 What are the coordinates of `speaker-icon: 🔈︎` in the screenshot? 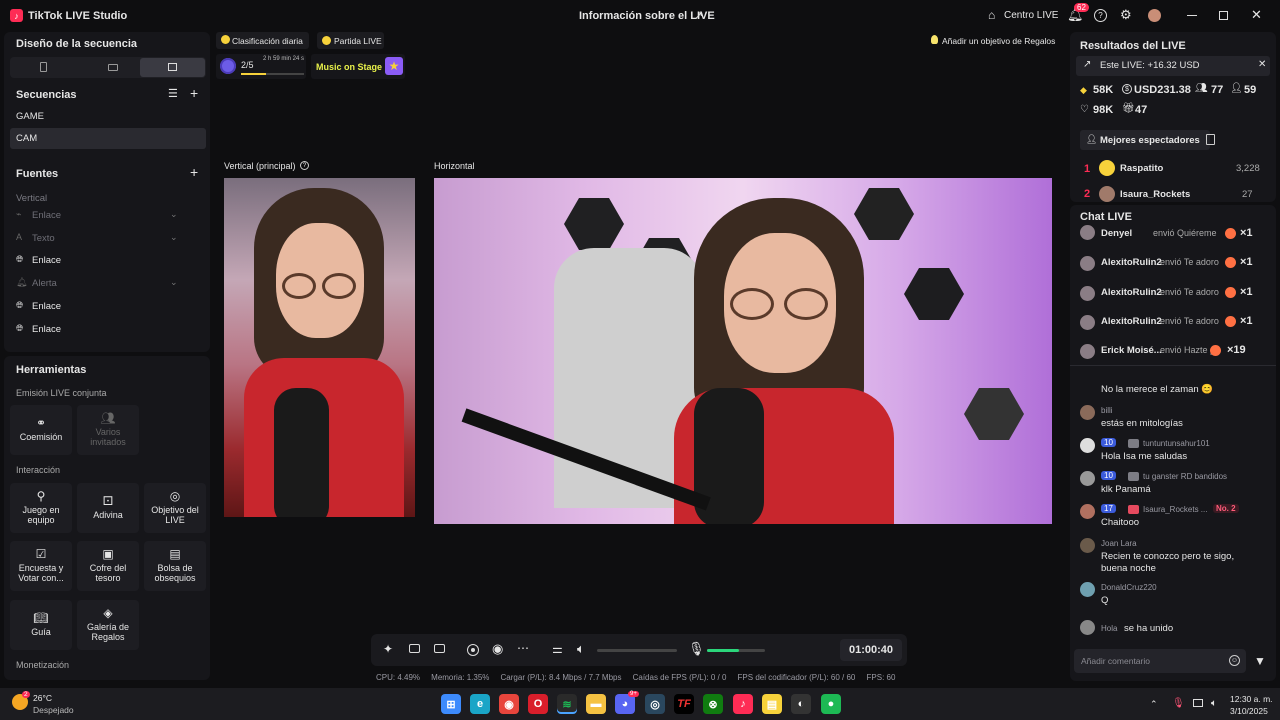 It's located at (581, 649).